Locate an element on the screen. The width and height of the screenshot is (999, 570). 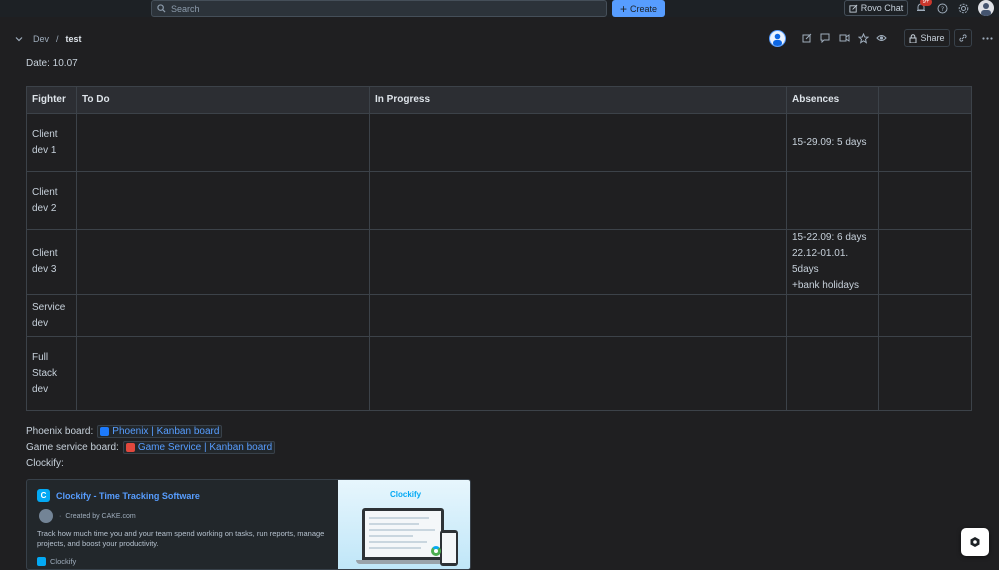
help-icon: ? is located at coordinates (942, 8).